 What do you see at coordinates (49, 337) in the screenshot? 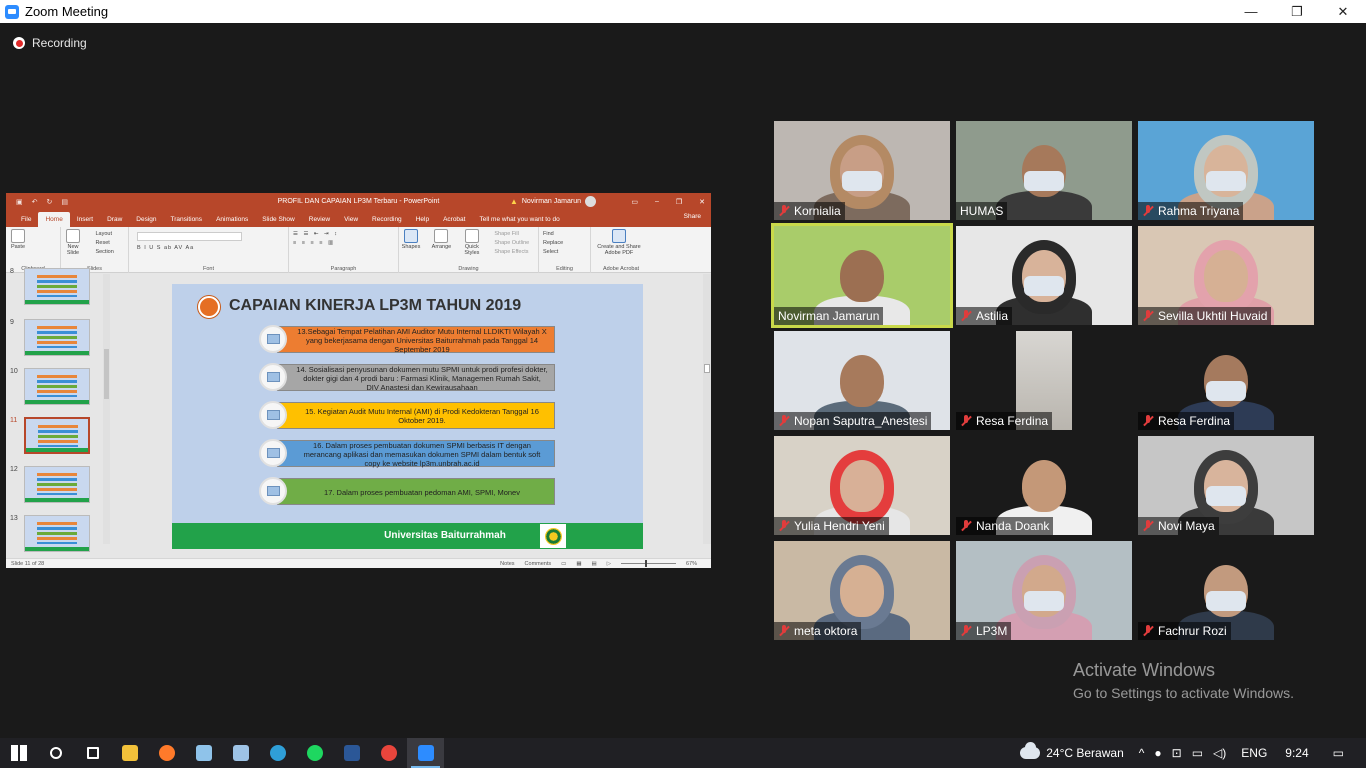
I see `slide-thumbnail: 9` at bounding box center [49, 337].